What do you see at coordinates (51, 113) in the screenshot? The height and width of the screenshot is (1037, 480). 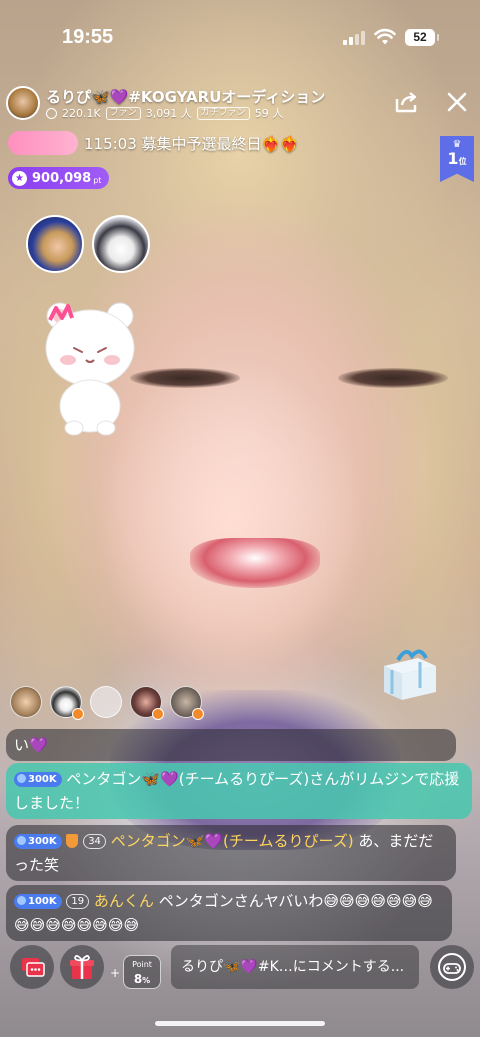 I see `follower-icon` at bounding box center [51, 113].